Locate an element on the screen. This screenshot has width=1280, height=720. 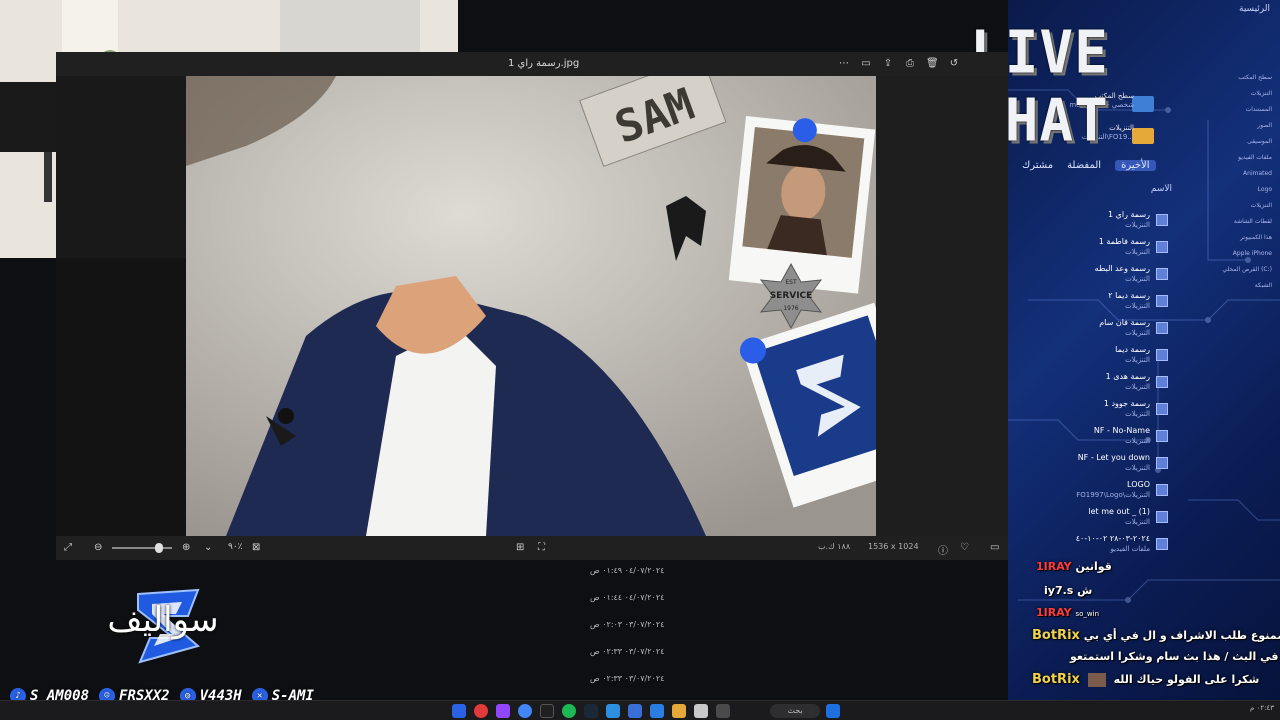
fit-icon: ⊠ is located at coordinates (256, 547).